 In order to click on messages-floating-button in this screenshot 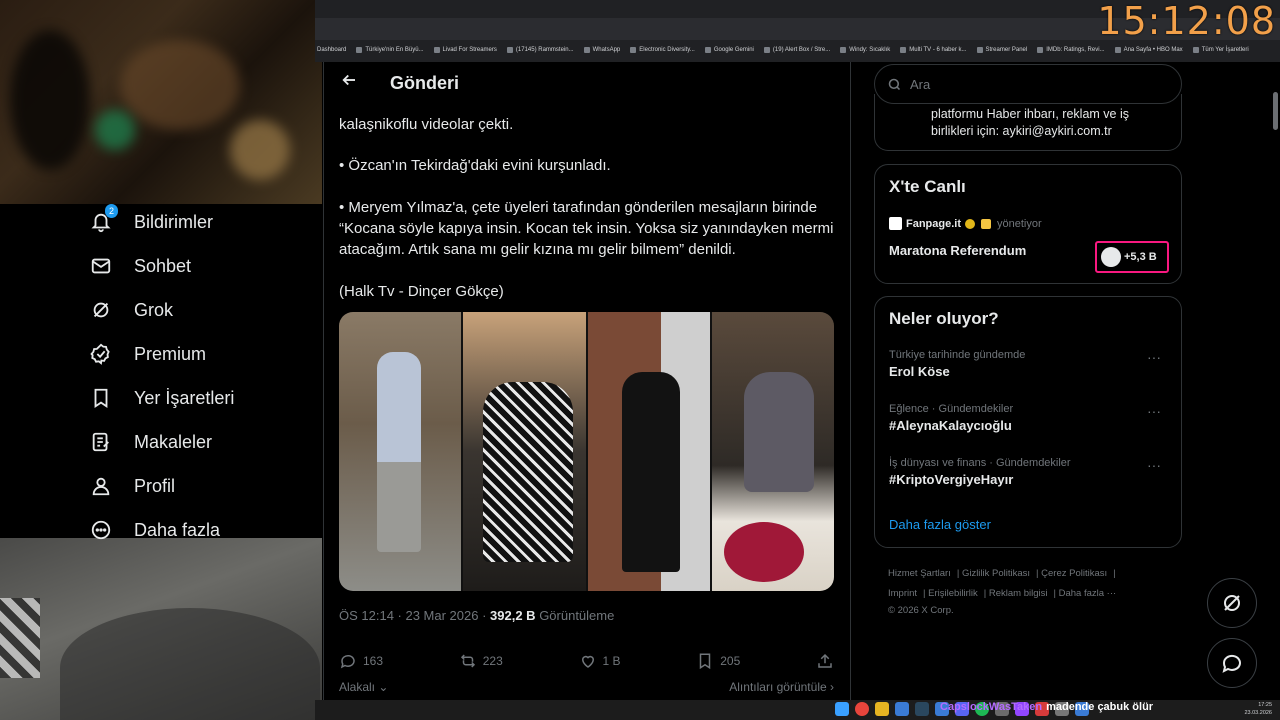, I will do `click(1232, 663)`.